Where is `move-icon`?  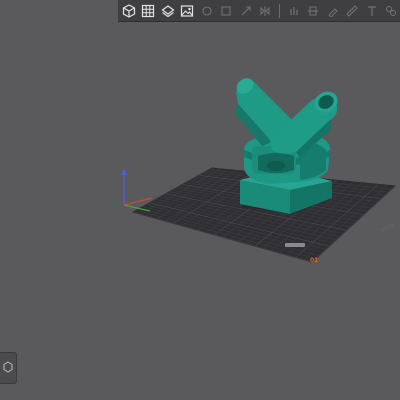 move-icon is located at coordinates (226, 10).